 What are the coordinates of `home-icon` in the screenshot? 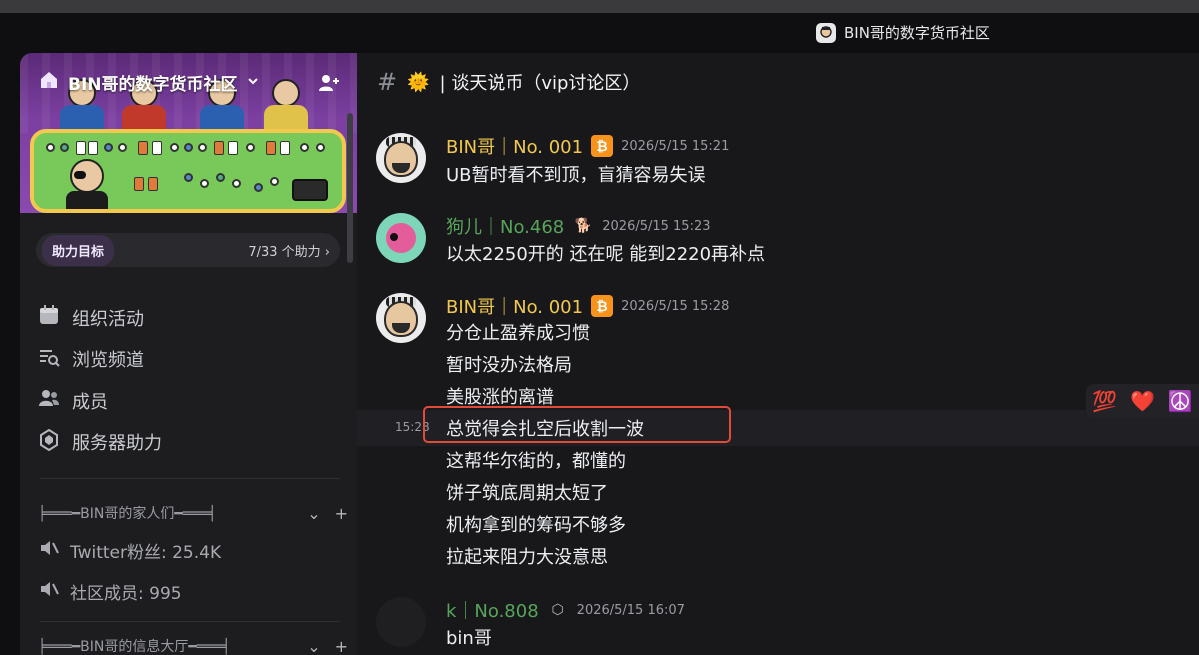 It's located at (49, 82).